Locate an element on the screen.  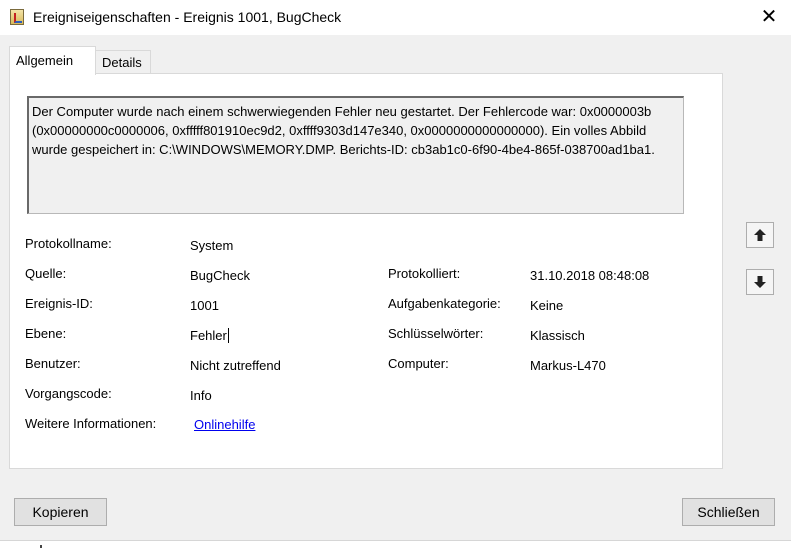
copy-button: Kopieren is located at coordinates (60, 512).